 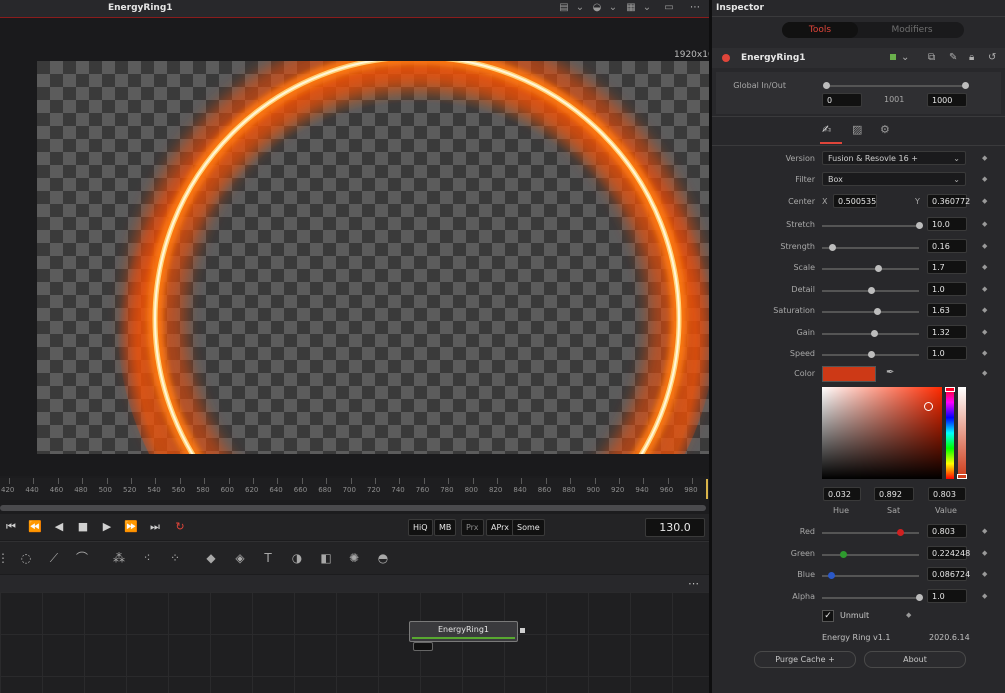 I want to click on circle-mask-icon: ◌, so click(x=26, y=558).